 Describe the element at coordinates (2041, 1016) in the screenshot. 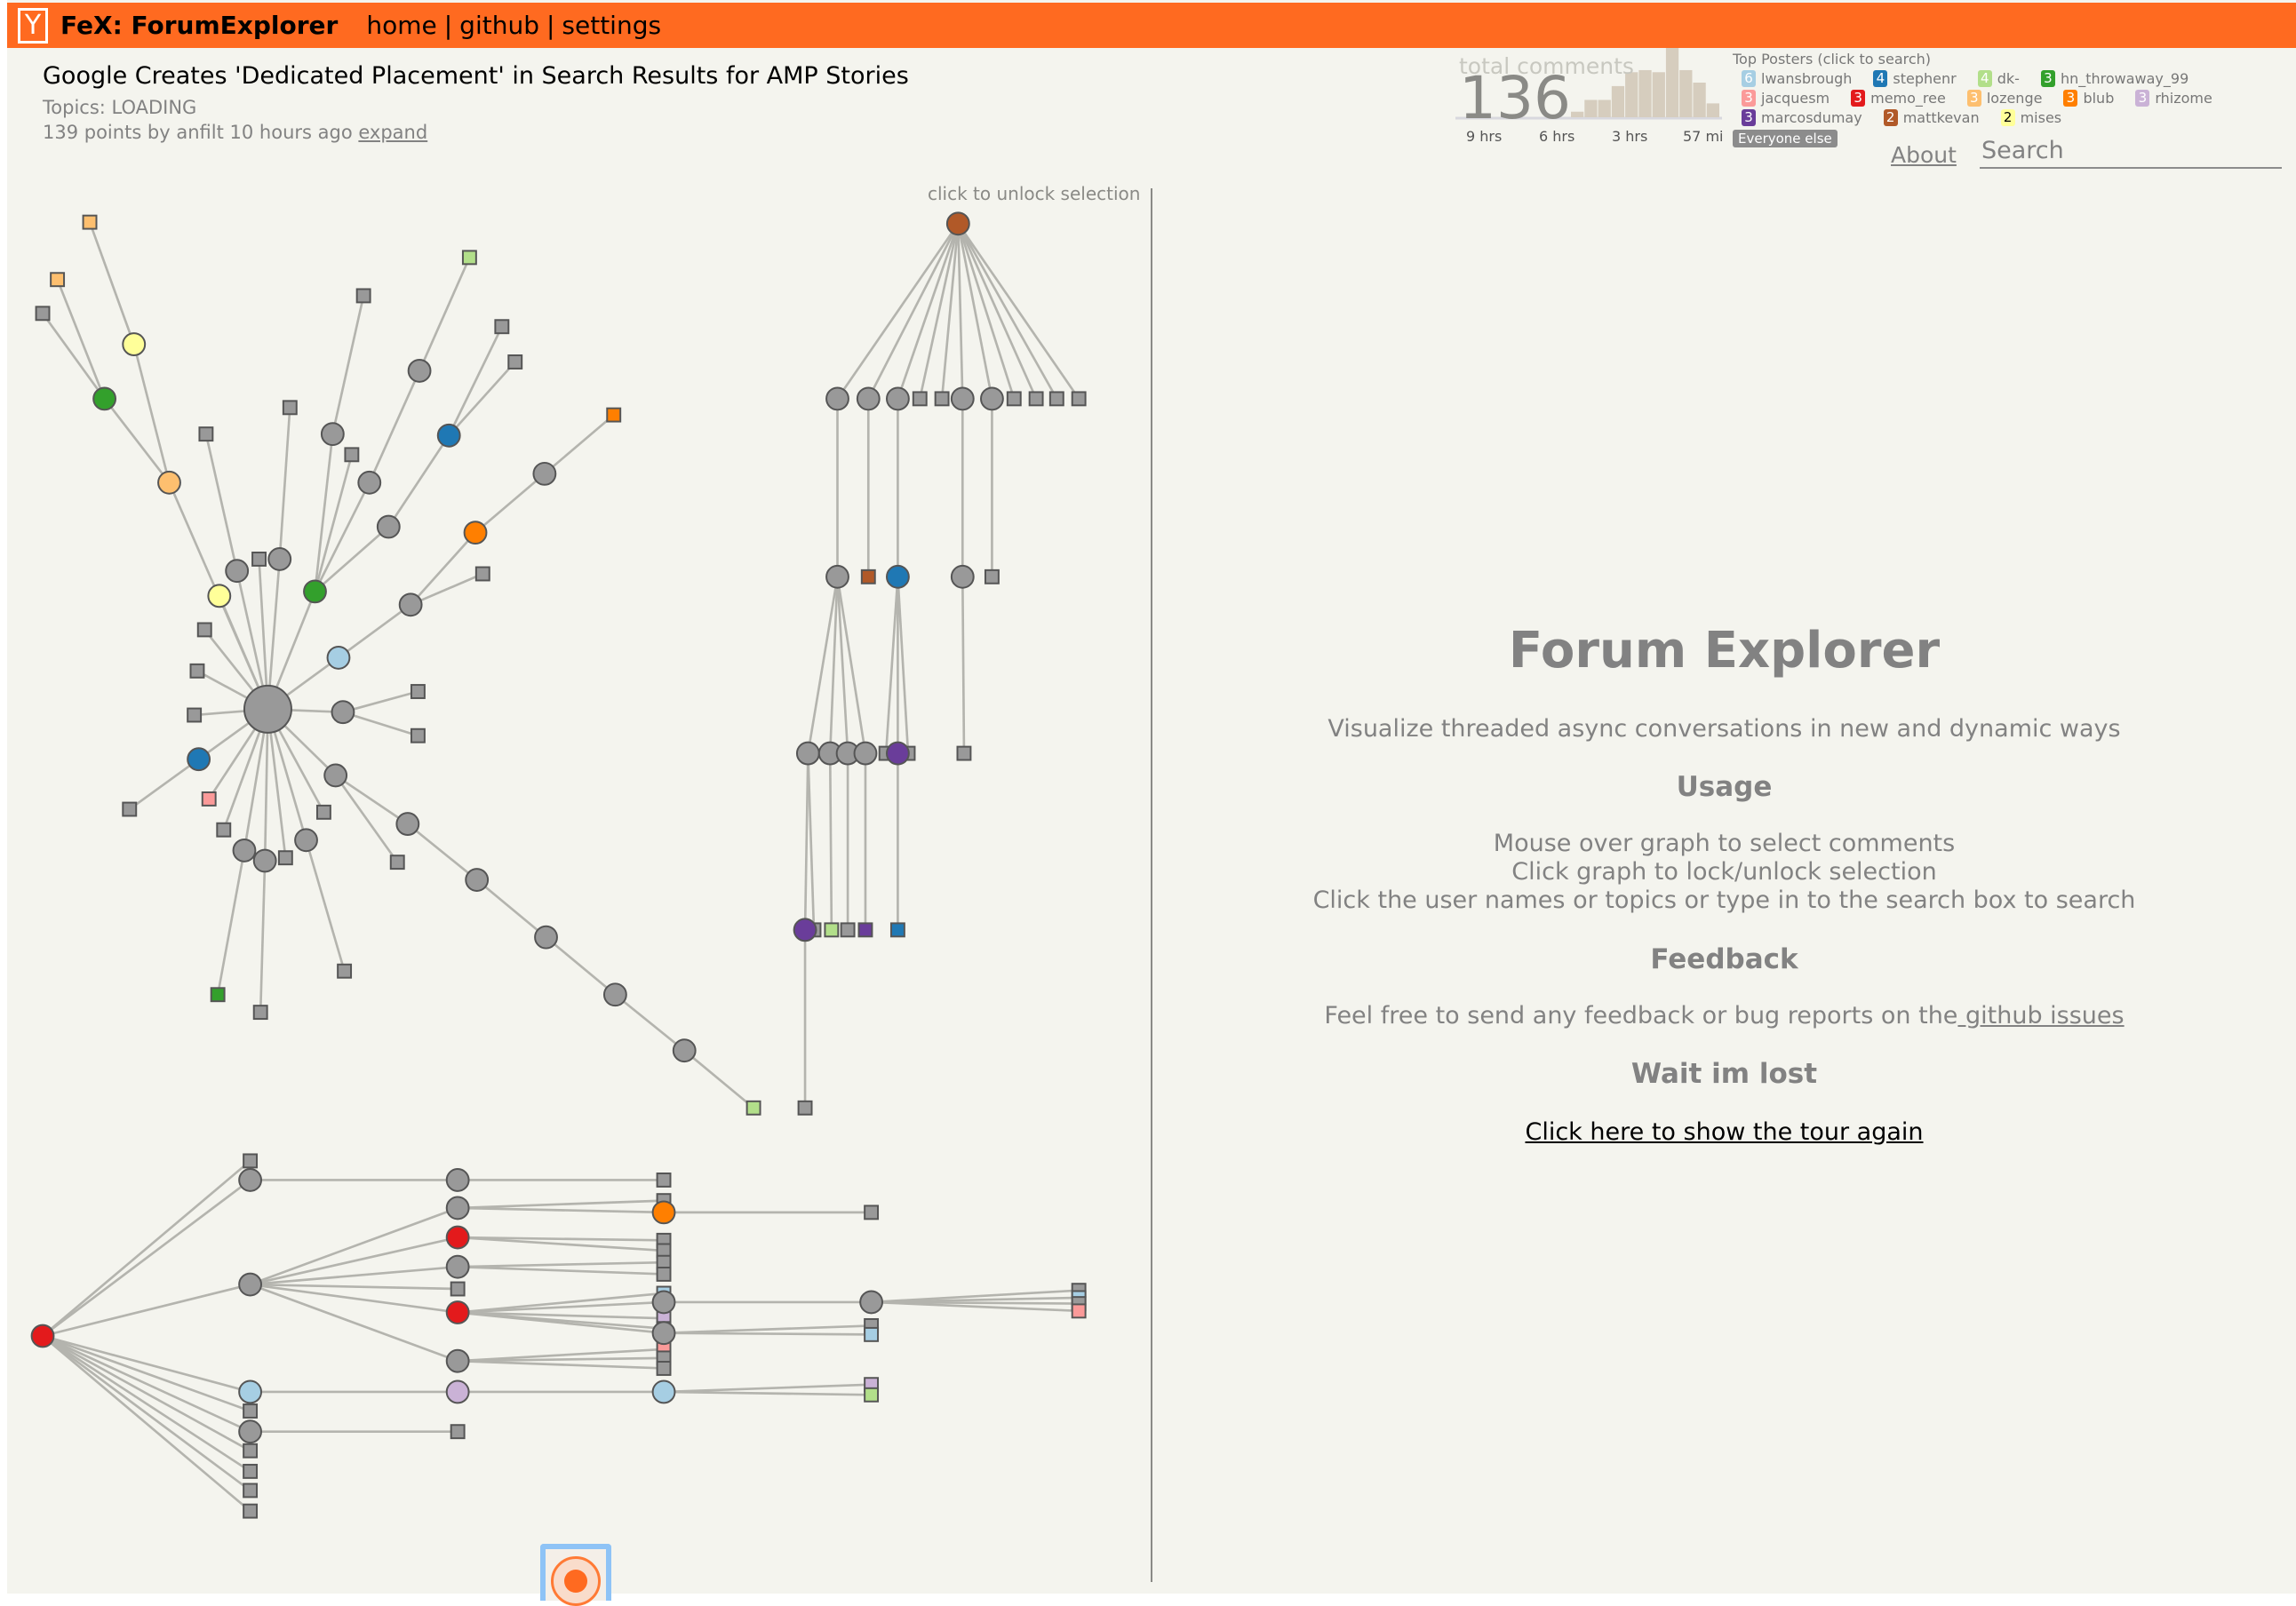

I see `github-issues-link: github issues` at that location.